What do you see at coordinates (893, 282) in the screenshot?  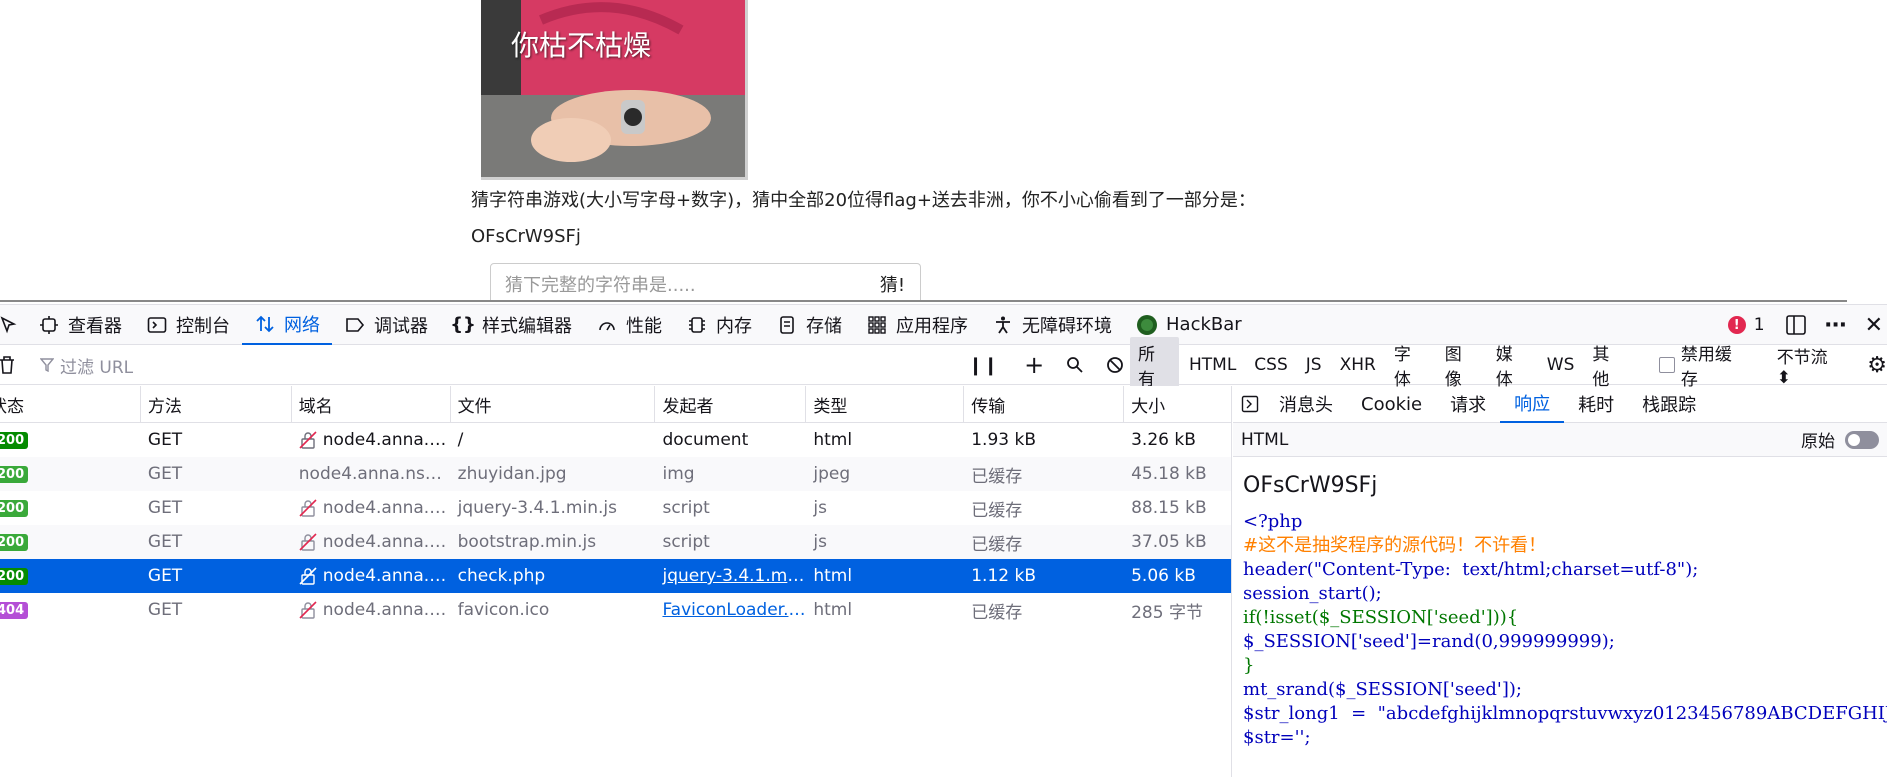 I see `guess-button: 猜!` at bounding box center [893, 282].